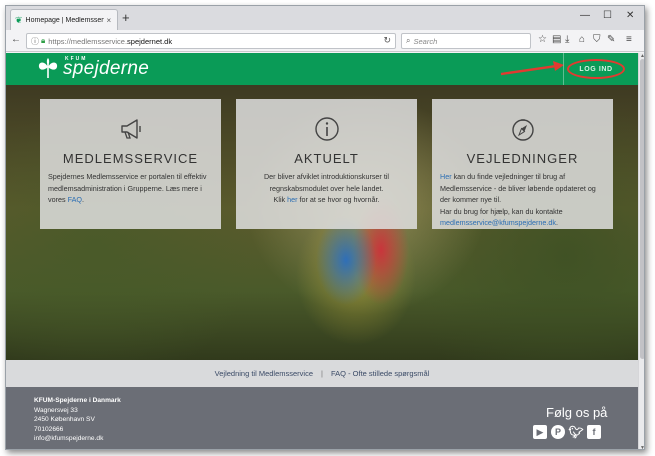 Image resolution: width=655 pixels, height=456 pixels. Describe the element at coordinates (542, 40) in the screenshot. I see `bookmark-star-icon: ☆` at that location.